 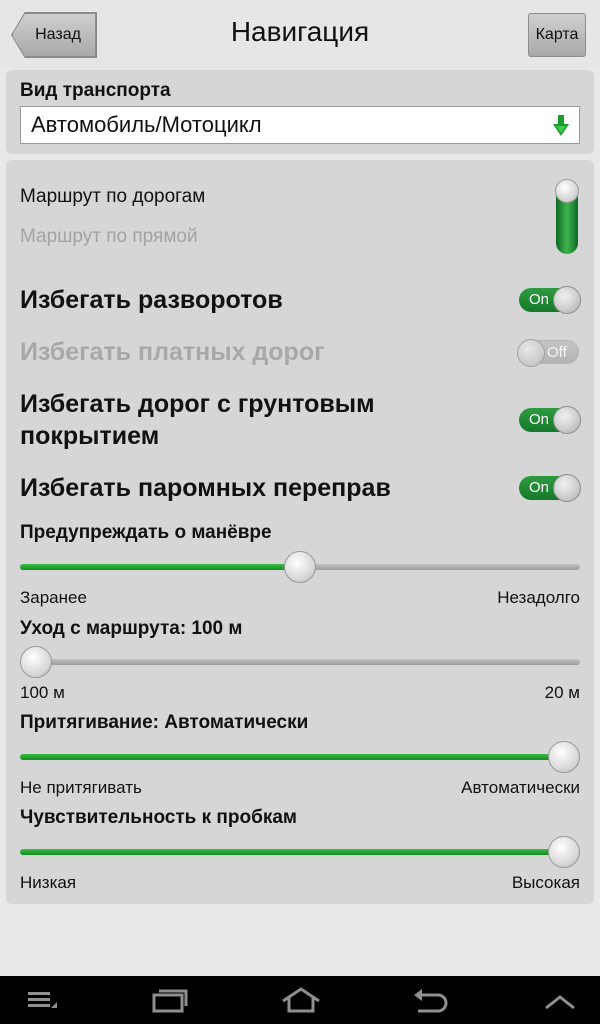 I want to click on off-route-max-label: 20 м, so click(x=562, y=692).